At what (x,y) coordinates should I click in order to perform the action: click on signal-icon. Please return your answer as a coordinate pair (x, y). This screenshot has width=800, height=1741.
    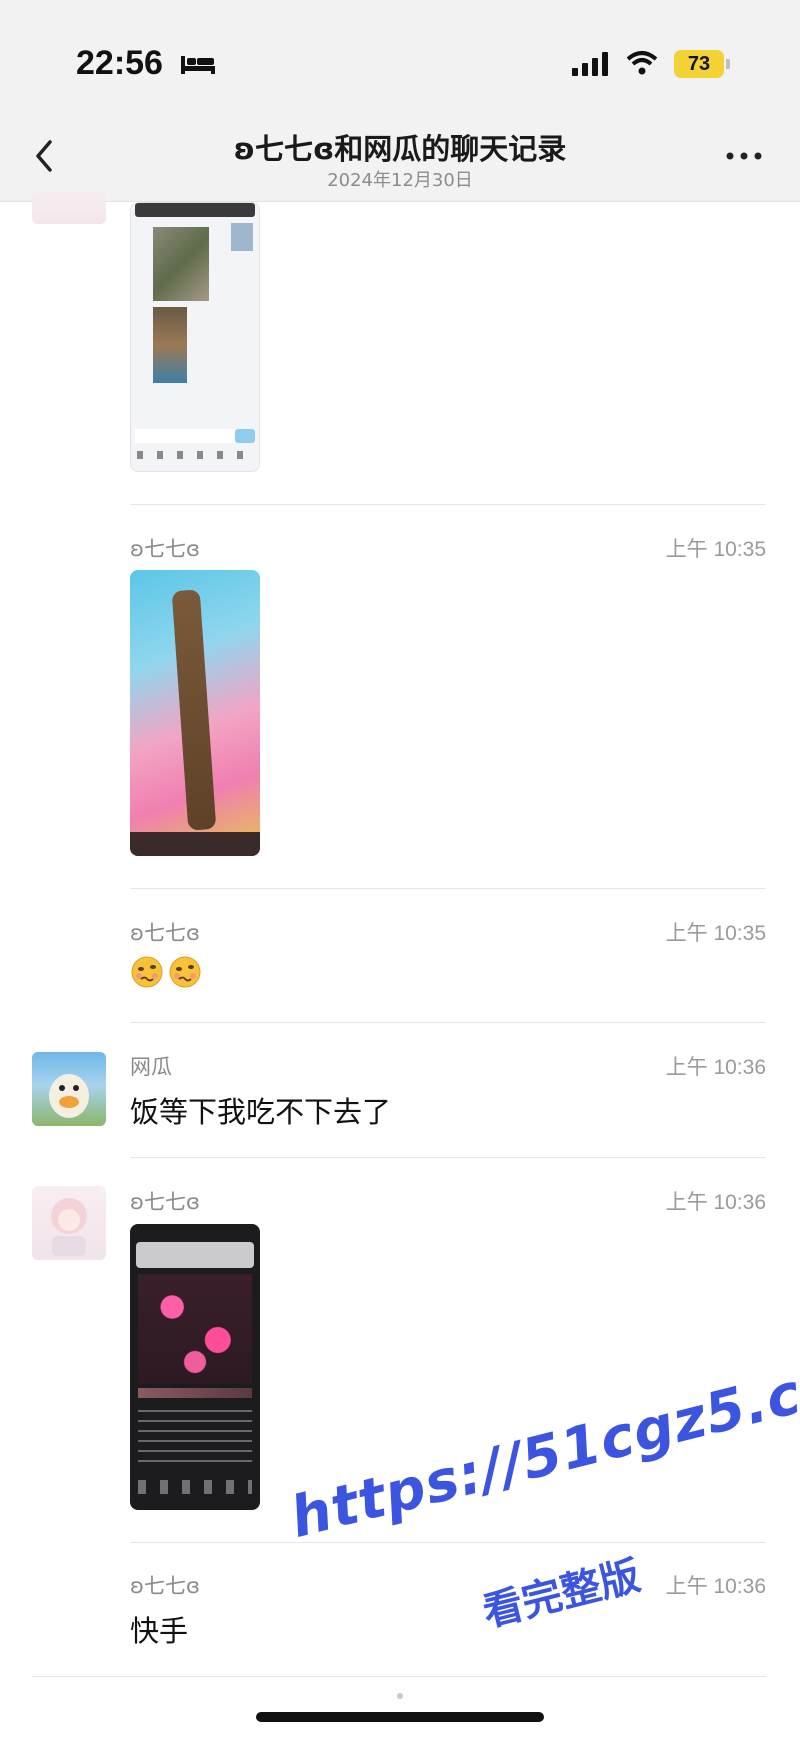
    Looking at the image, I should click on (590, 64).